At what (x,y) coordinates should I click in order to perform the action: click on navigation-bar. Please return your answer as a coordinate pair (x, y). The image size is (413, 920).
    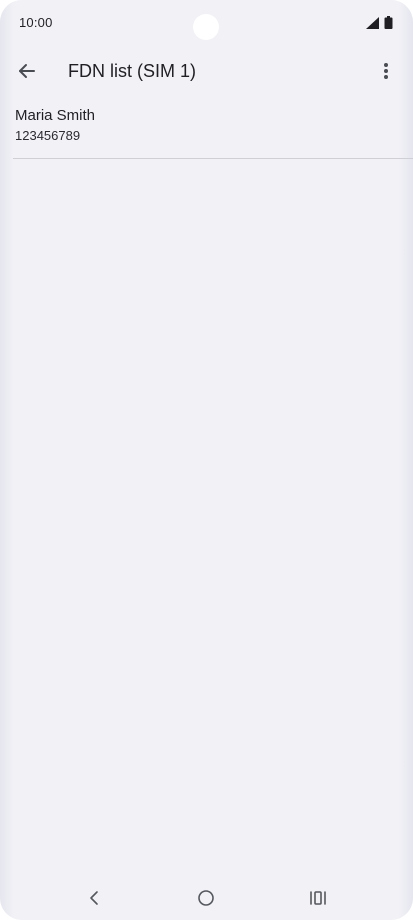
    Looking at the image, I should click on (206, 898).